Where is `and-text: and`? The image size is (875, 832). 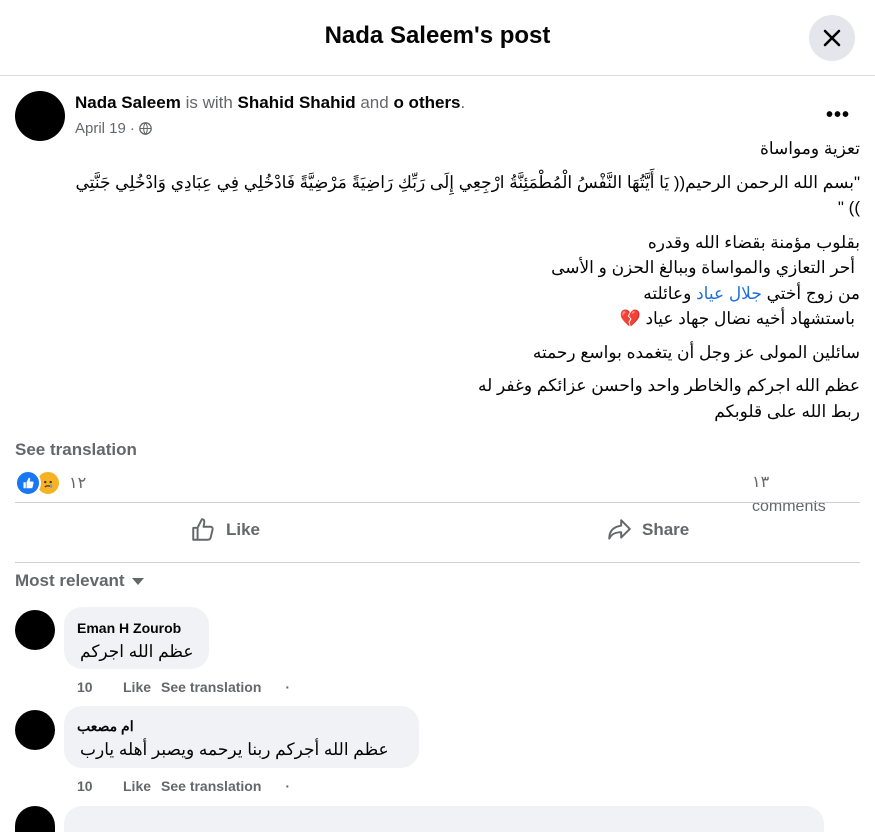 and-text: and is located at coordinates (374, 102).